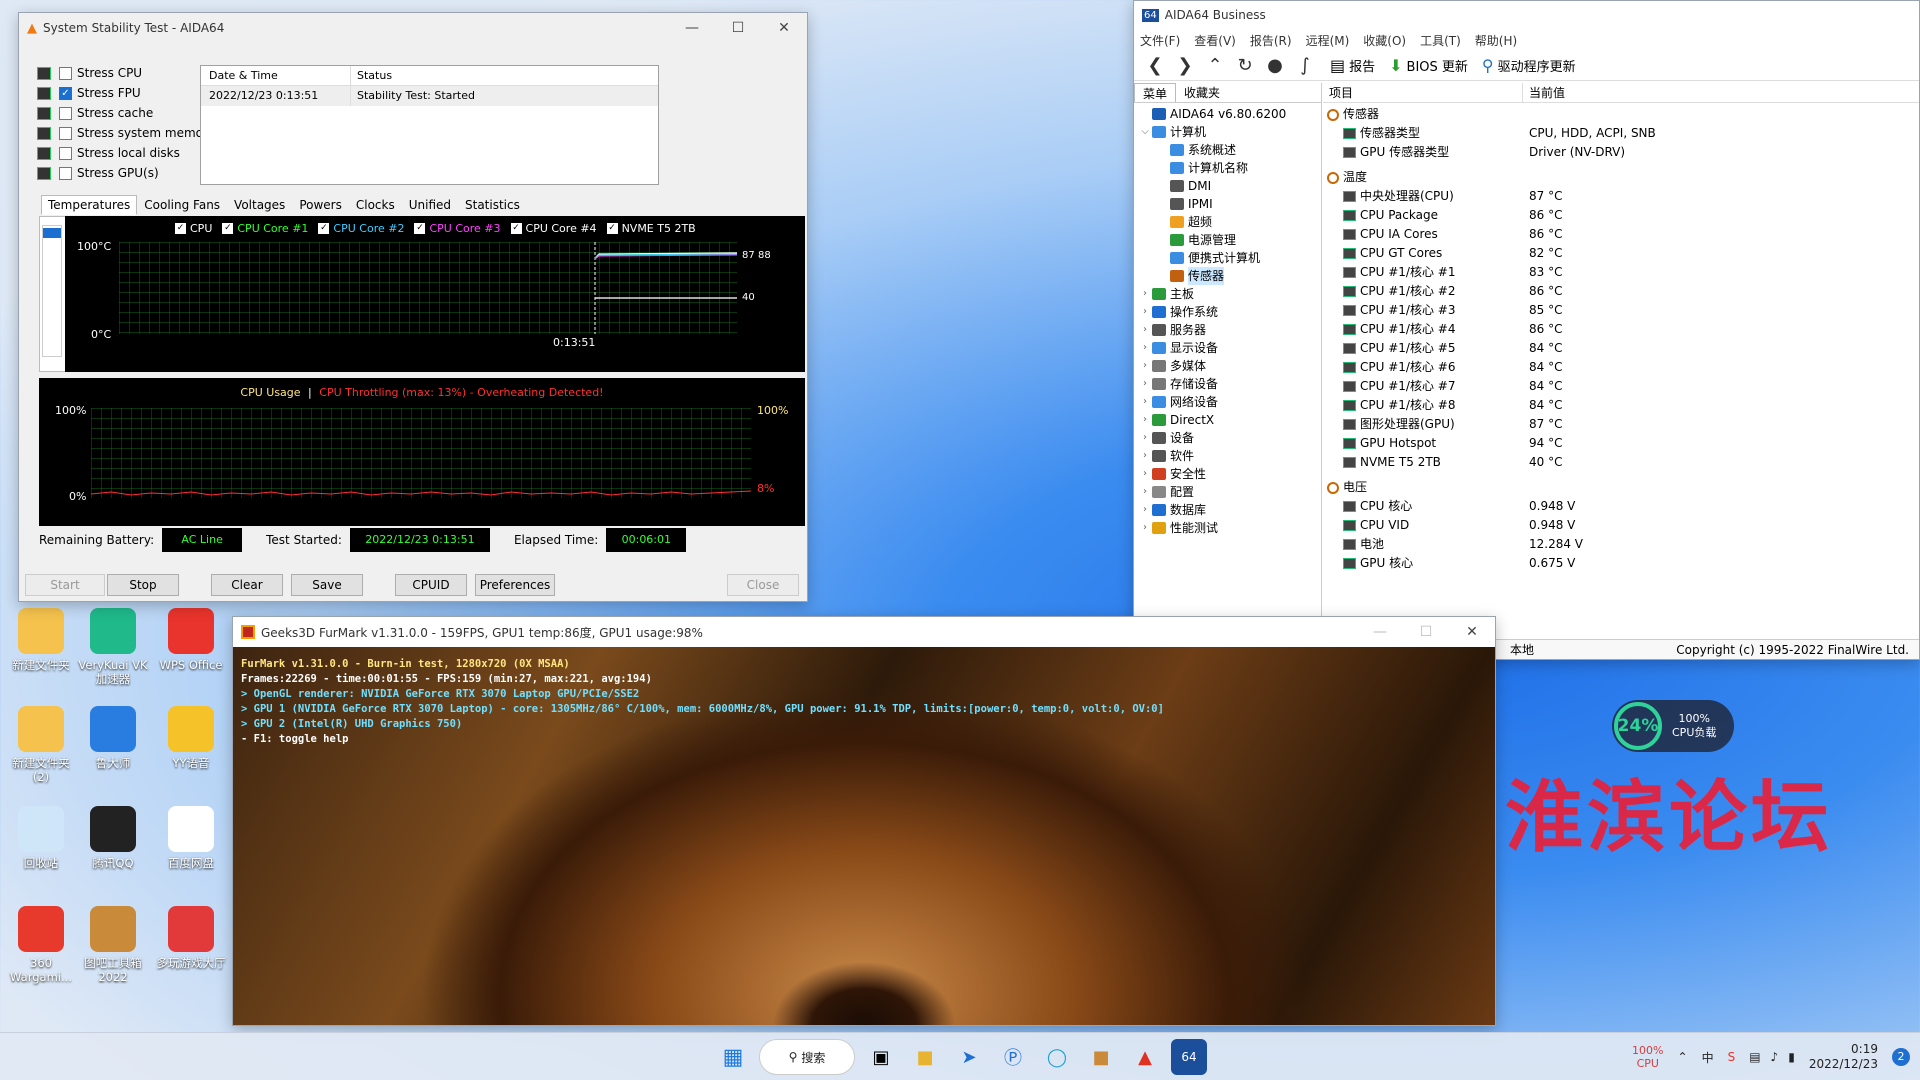 This screenshot has height=1080, width=1920. I want to click on table-row: 图形处理器(GPU) 87 °C, so click(1621, 424).